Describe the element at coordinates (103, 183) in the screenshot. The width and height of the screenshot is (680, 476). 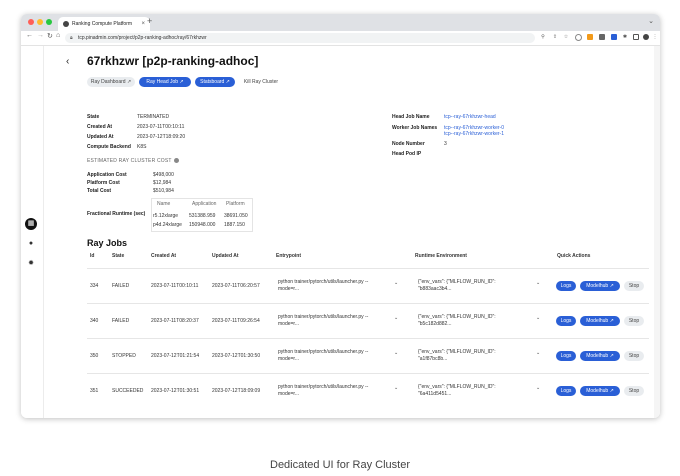
I see `platform-cost-label: Platform Cost` at that location.